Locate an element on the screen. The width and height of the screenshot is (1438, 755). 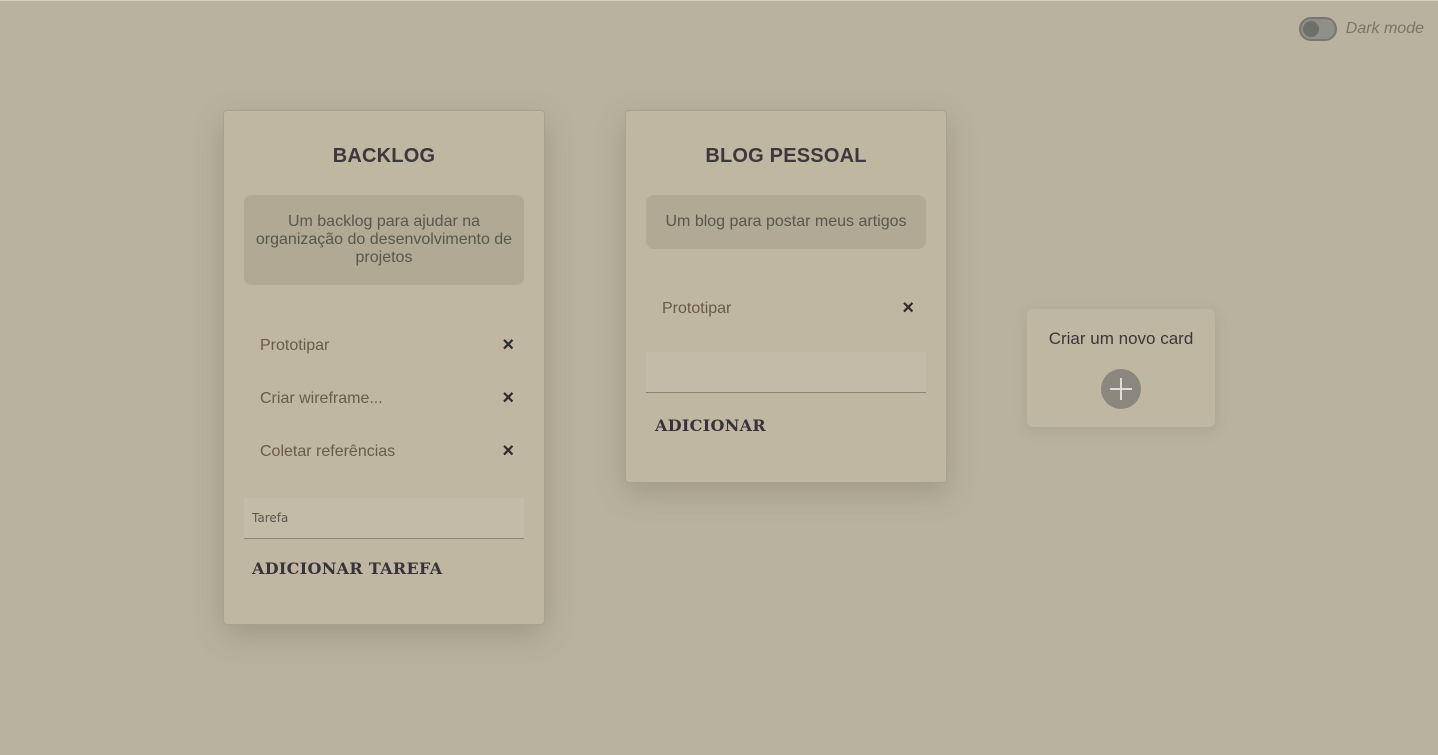
card-title: BACKLOG is located at coordinates (384, 156).